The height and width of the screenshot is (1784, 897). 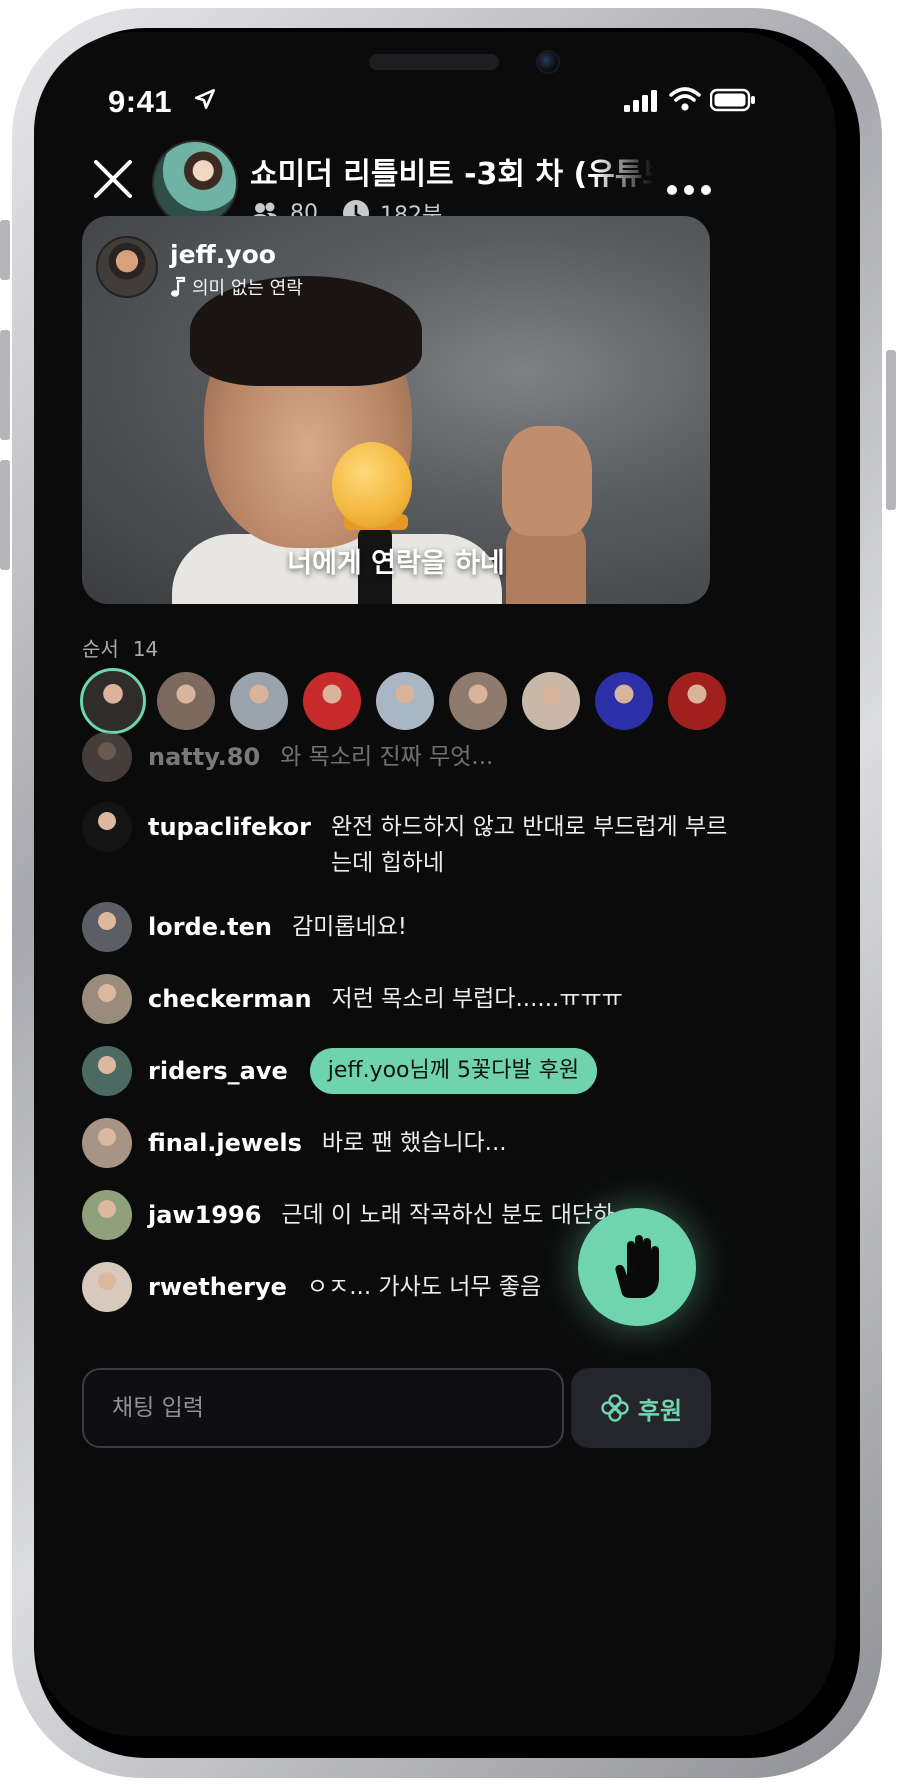 I want to click on queue-list, so click(x=458, y=701).